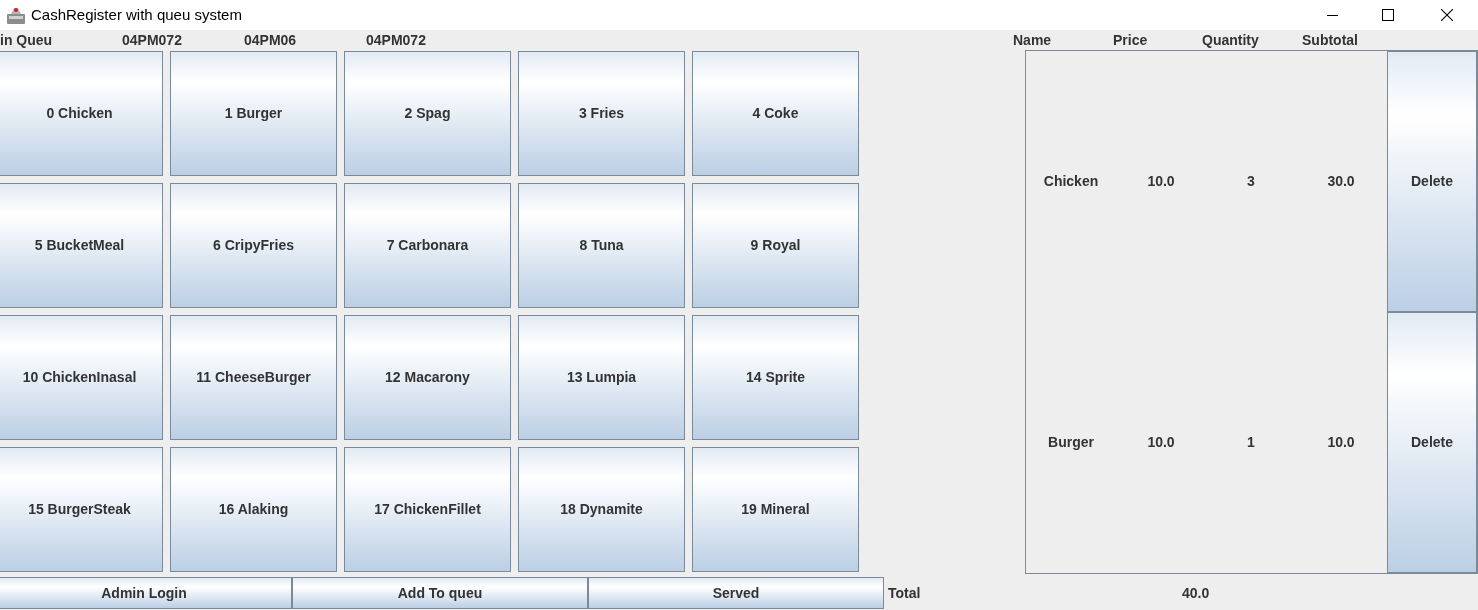 This screenshot has height=610, width=1478. Describe the element at coordinates (427, 245) in the screenshot. I see `menu-item-button: 7 Carbonara` at that location.